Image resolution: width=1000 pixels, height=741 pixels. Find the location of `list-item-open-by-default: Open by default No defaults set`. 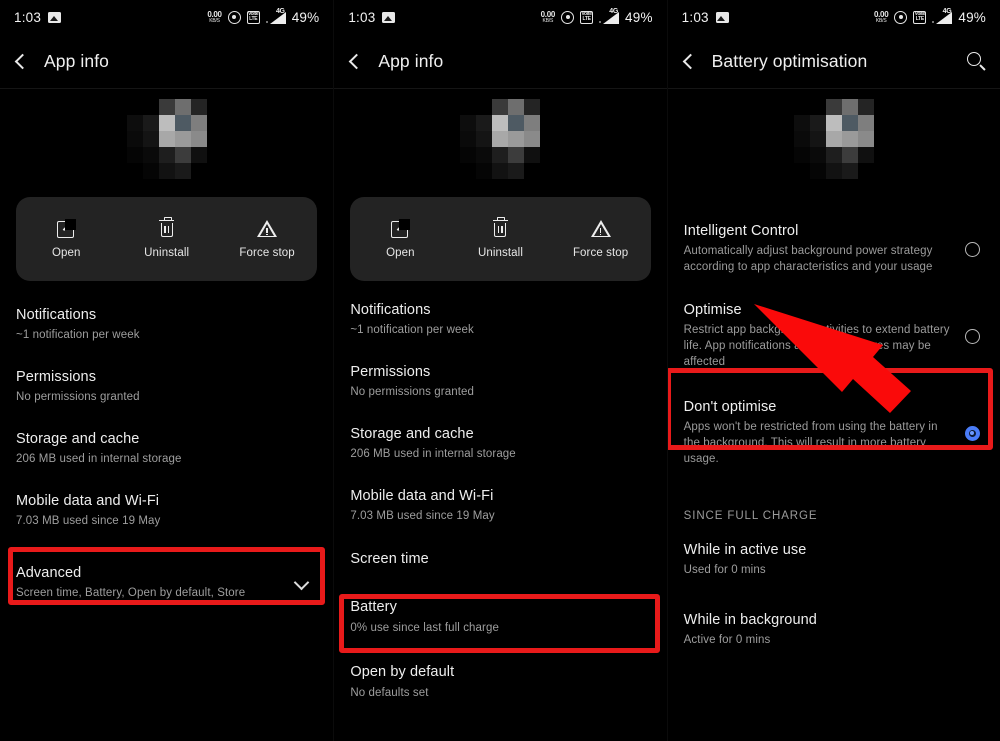

list-item-open-by-default: Open by default No defaults set is located at coordinates (500, 680).